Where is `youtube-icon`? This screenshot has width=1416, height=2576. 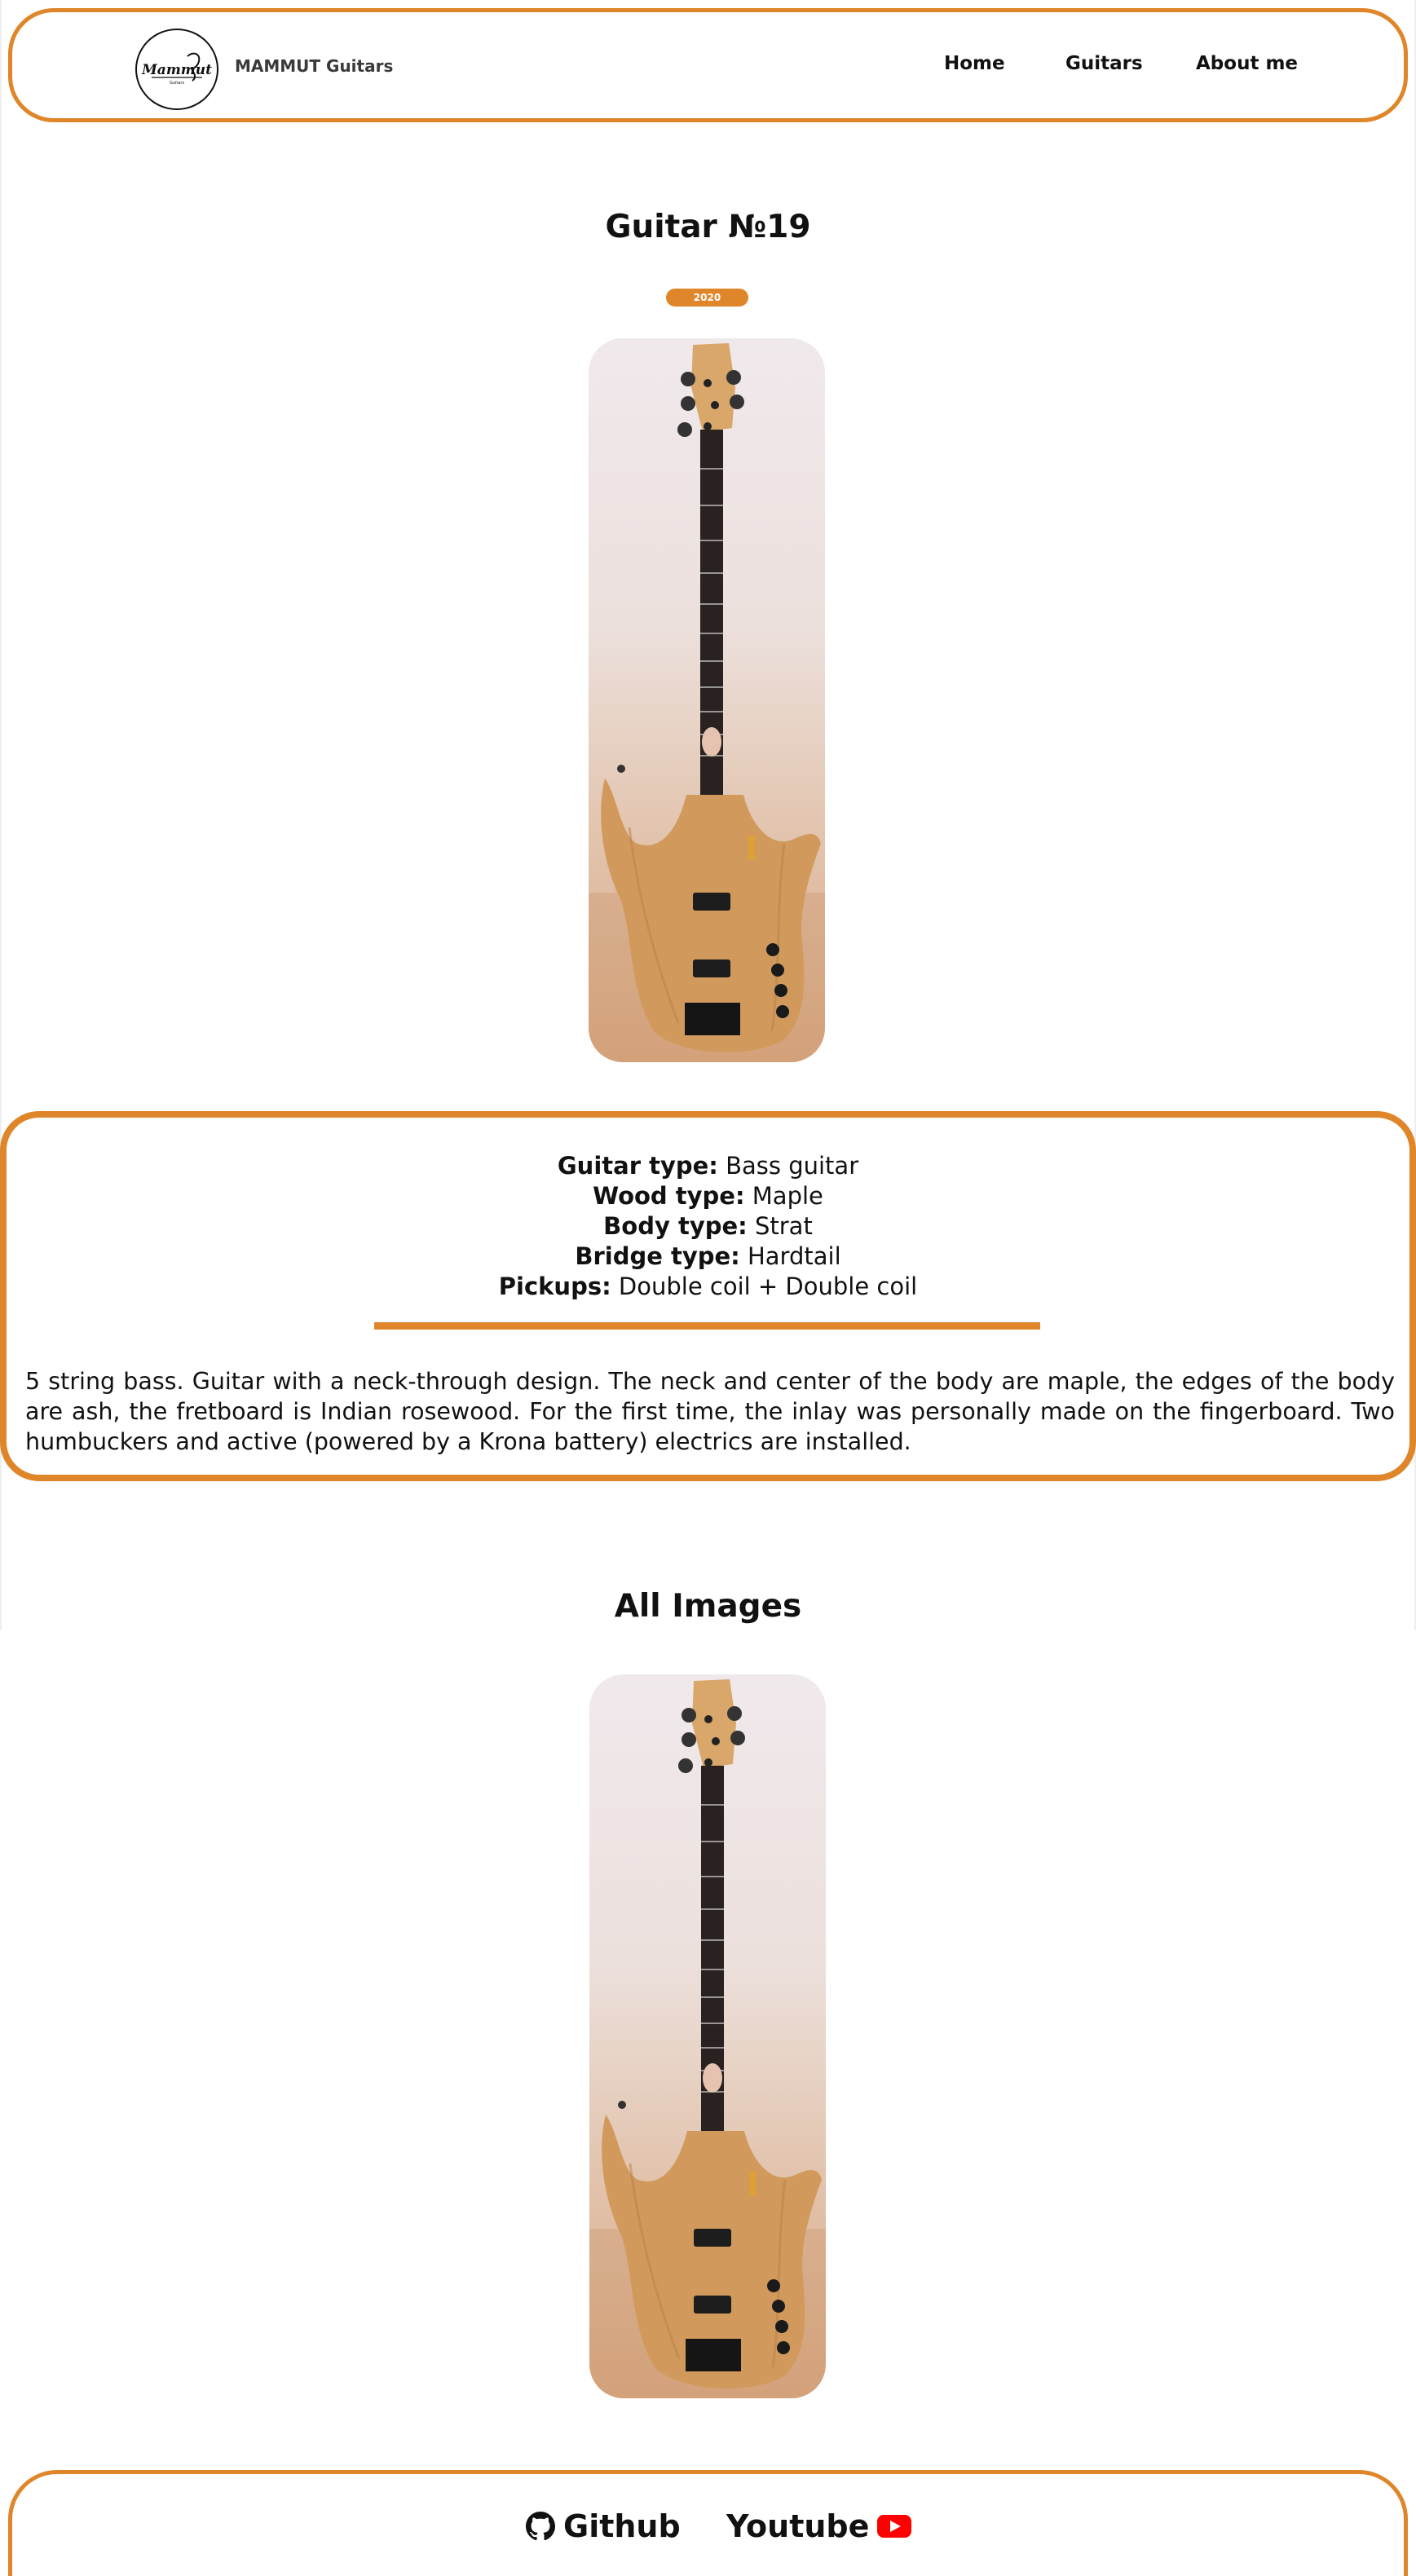
youtube-icon is located at coordinates (894, 2526).